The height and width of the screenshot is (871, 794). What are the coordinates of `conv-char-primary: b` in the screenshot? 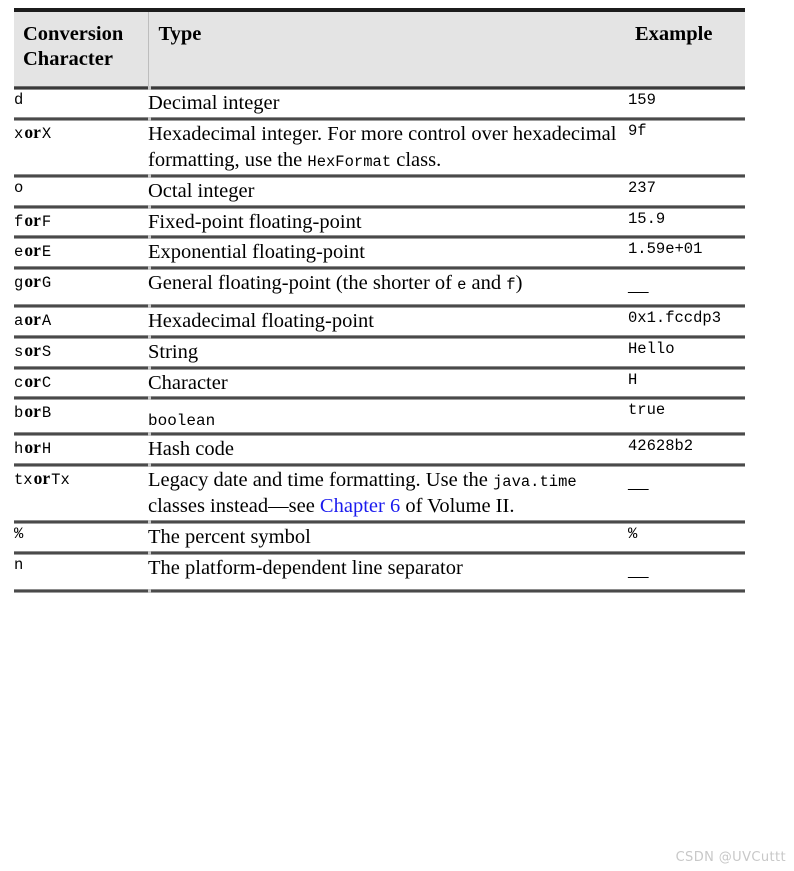 It's located at (19, 413).